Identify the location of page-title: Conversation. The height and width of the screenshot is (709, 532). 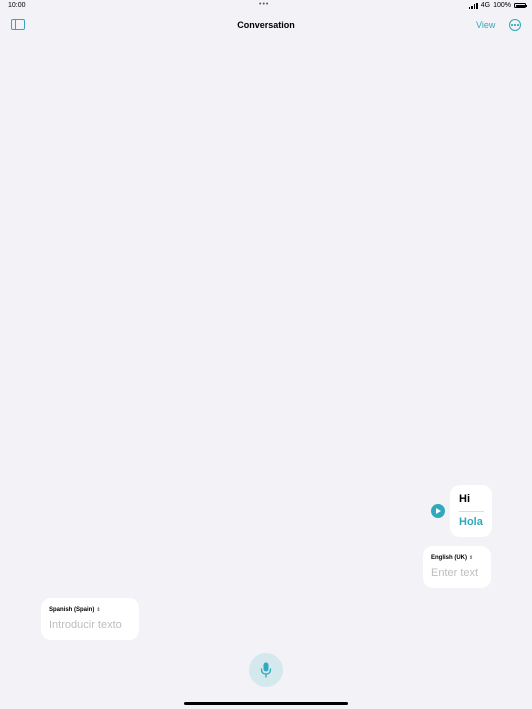
(266, 25).